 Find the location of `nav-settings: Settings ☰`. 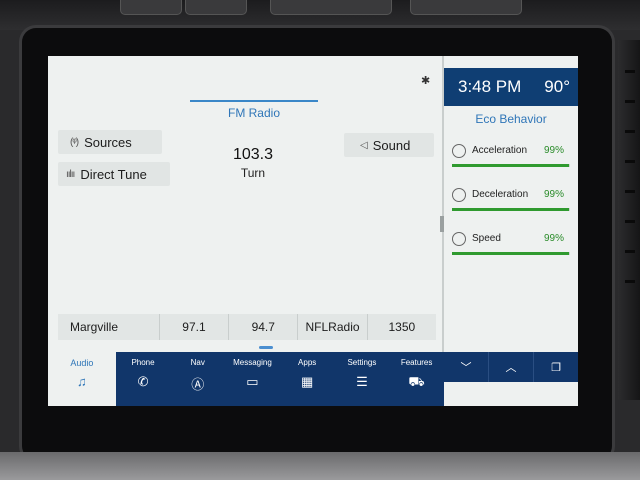

nav-settings: Settings ☰ is located at coordinates (362, 379).